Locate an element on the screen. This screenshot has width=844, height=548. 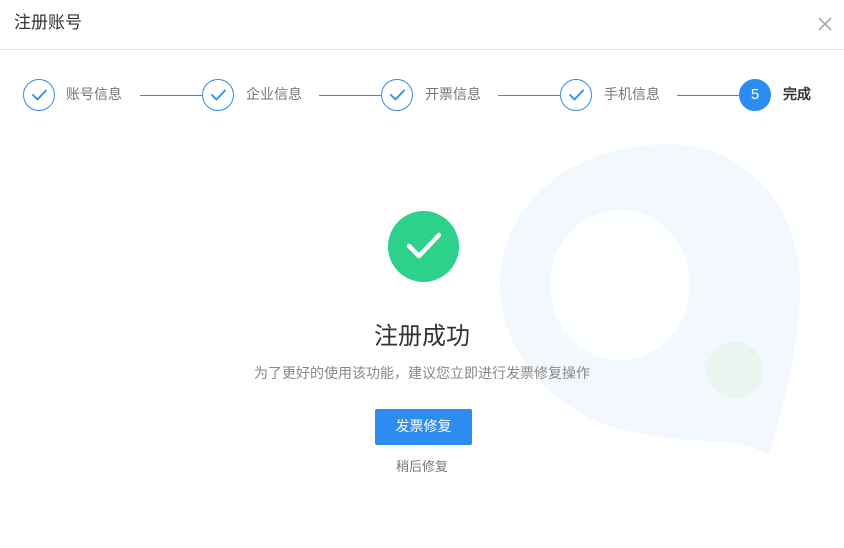
success-check-icon is located at coordinates (423, 246).